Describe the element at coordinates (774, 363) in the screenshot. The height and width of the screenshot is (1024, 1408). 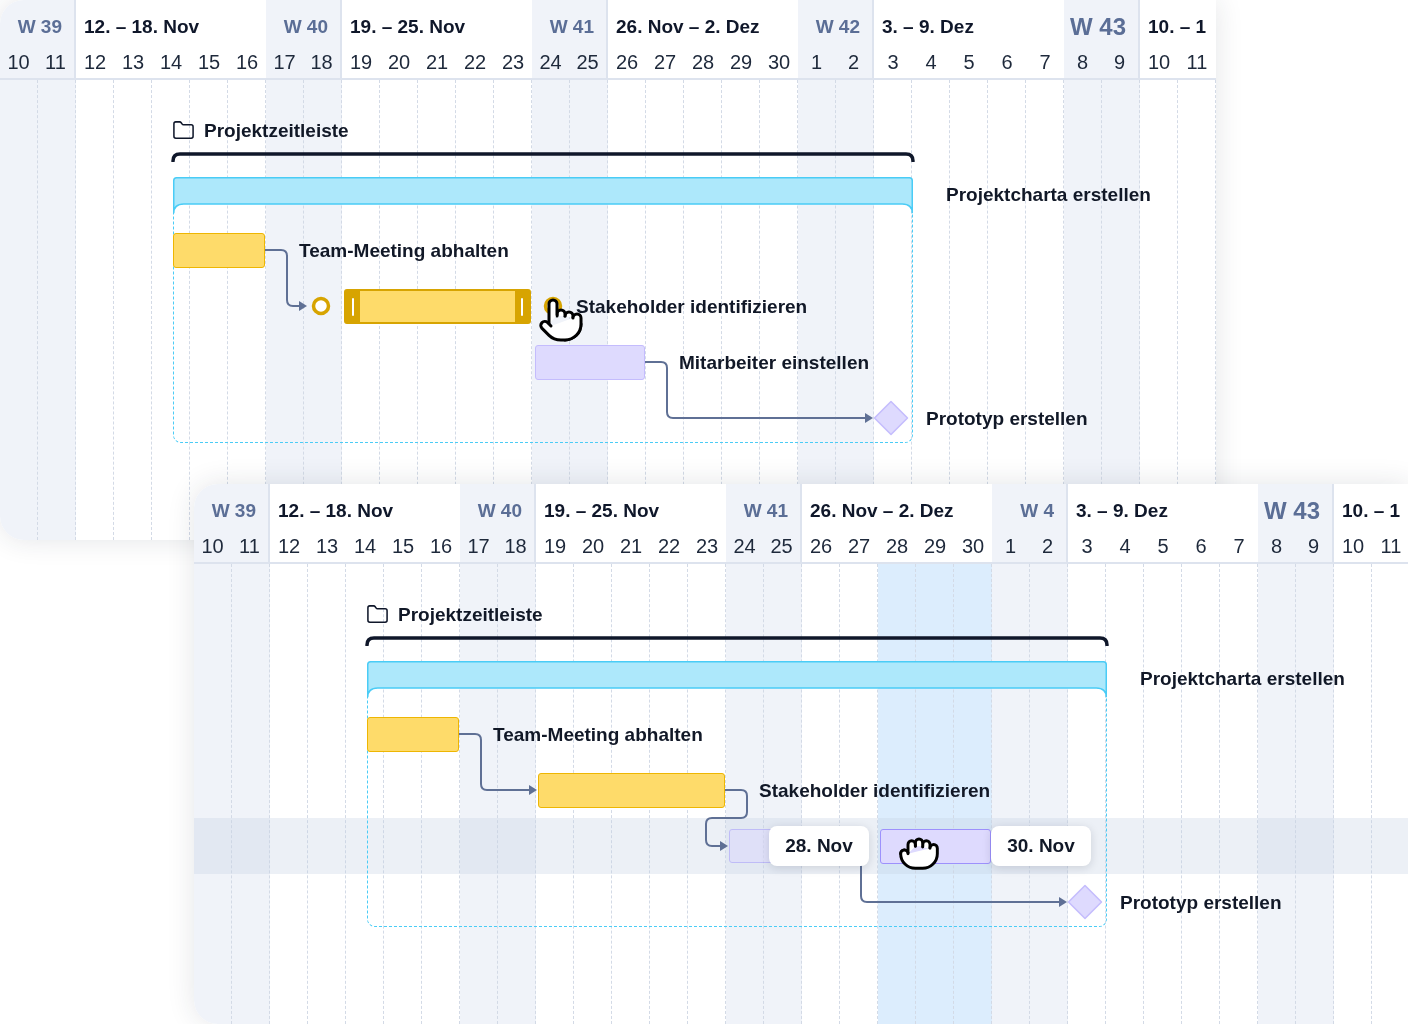
I see `task-label: Mitarbeiter einstellen` at that location.